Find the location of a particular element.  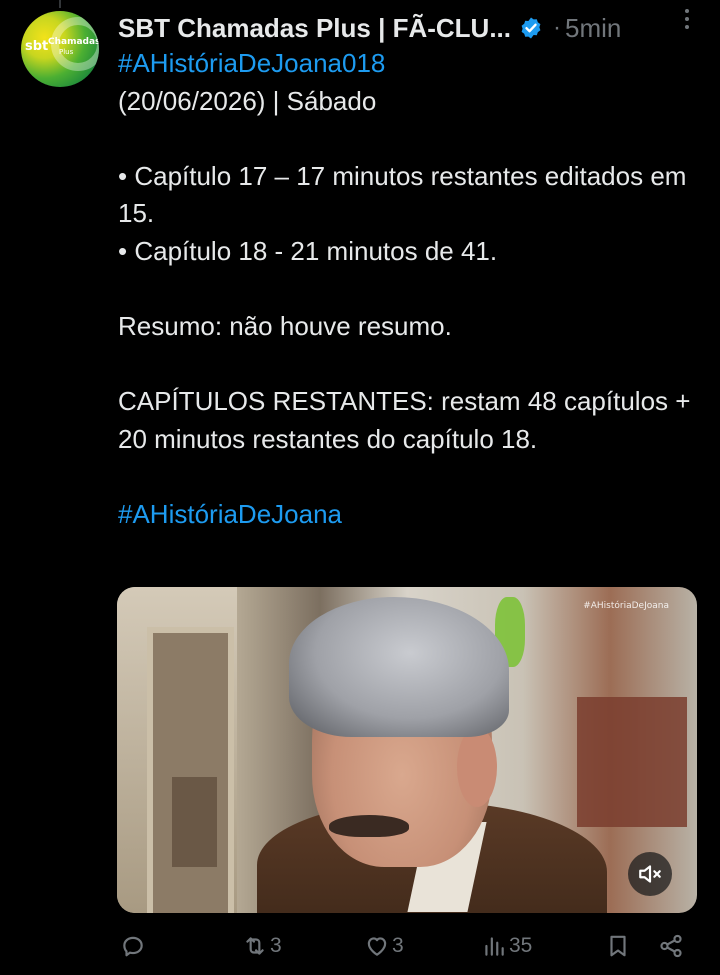

hashtag-link: #AHistóriaDeJoana is located at coordinates (230, 514).